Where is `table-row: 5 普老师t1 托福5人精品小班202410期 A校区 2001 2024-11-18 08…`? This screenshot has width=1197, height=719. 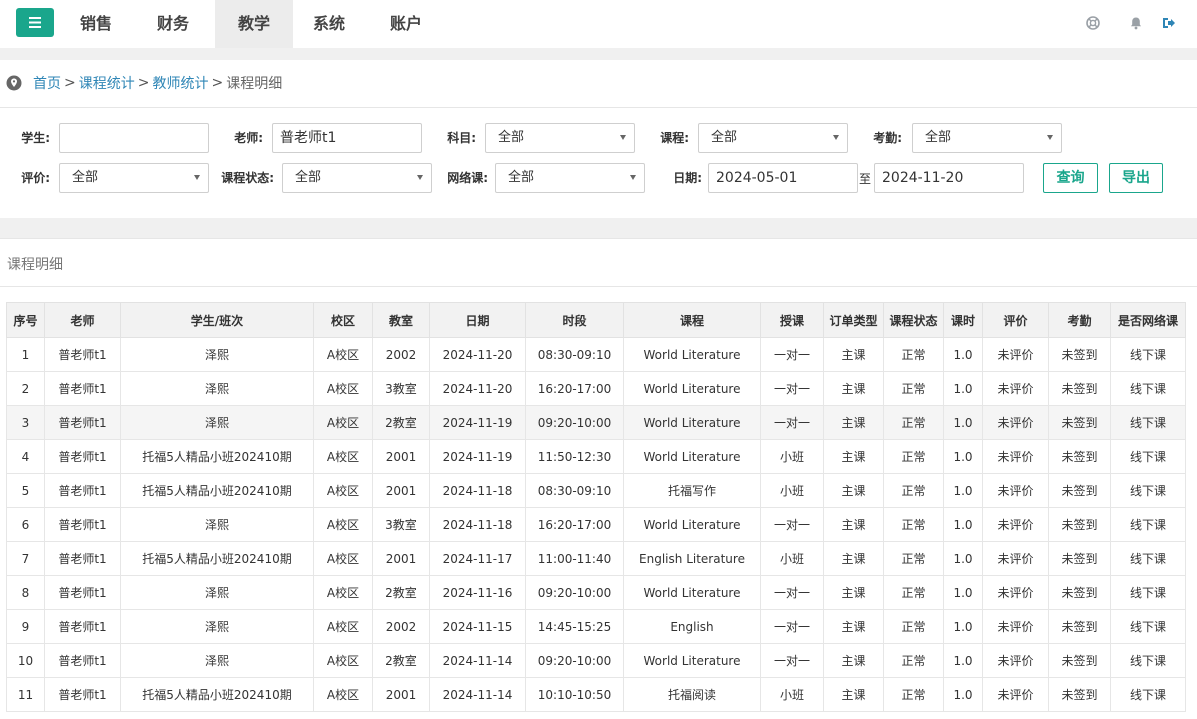 table-row: 5 普老师t1 托福5人精品小班202410期 A校区 2001 2024-11-18 08… is located at coordinates (596, 490).